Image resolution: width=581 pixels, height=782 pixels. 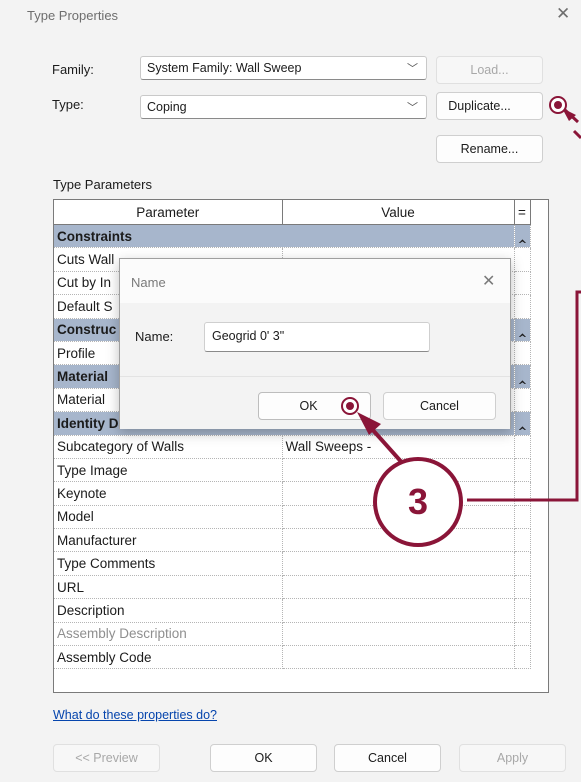 What do you see at coordinates (292, 470) in the screenshot?
I see `table-row: Type Image` at bounding box center [292, 470].